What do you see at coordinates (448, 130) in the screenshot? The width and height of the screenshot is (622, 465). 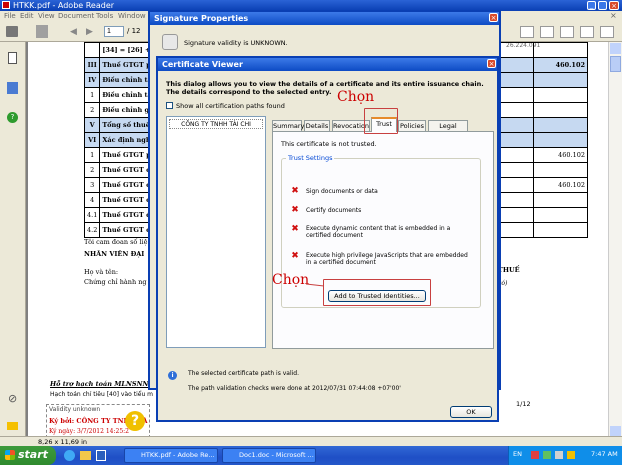 I see `tab-legal-notice: Legal Notice` at bounding box center [448, 130].